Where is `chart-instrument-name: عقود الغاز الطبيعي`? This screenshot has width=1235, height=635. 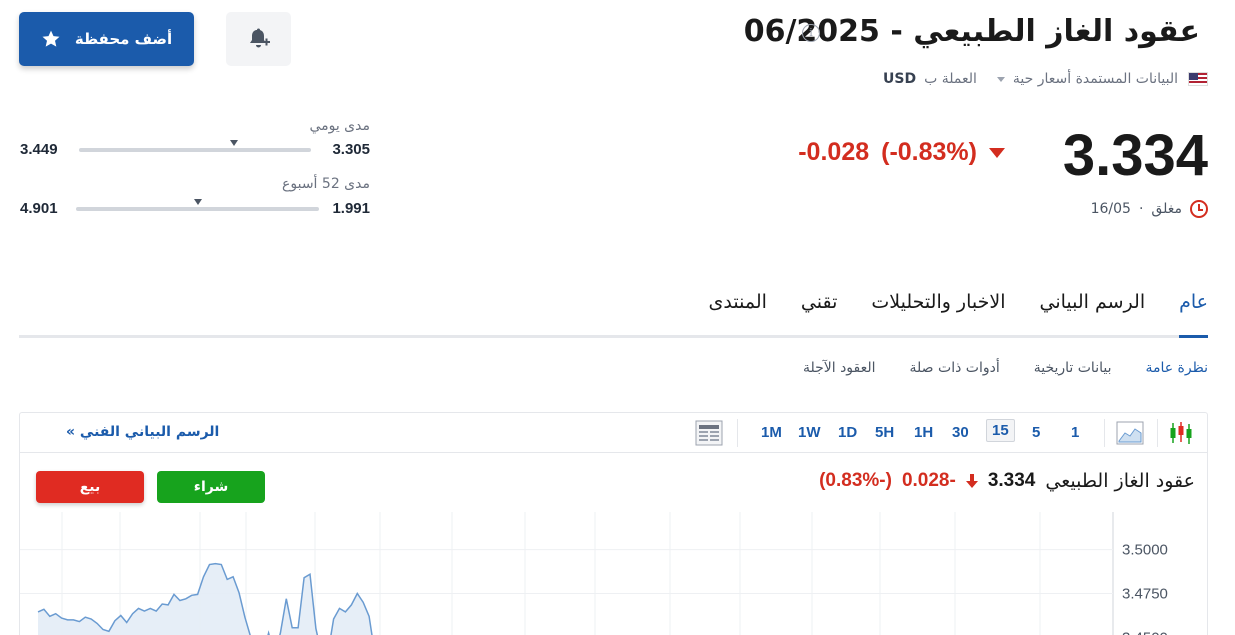
chart-instrument-name: عقود الغاز الطبيعي is located at coordinates (1120, 481).